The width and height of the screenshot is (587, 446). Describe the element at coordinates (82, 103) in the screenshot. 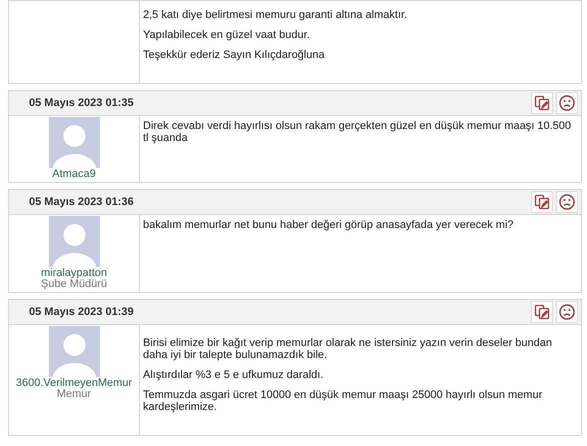

I see `post-date: 05 Mayıs 2023 01:35` at that location.